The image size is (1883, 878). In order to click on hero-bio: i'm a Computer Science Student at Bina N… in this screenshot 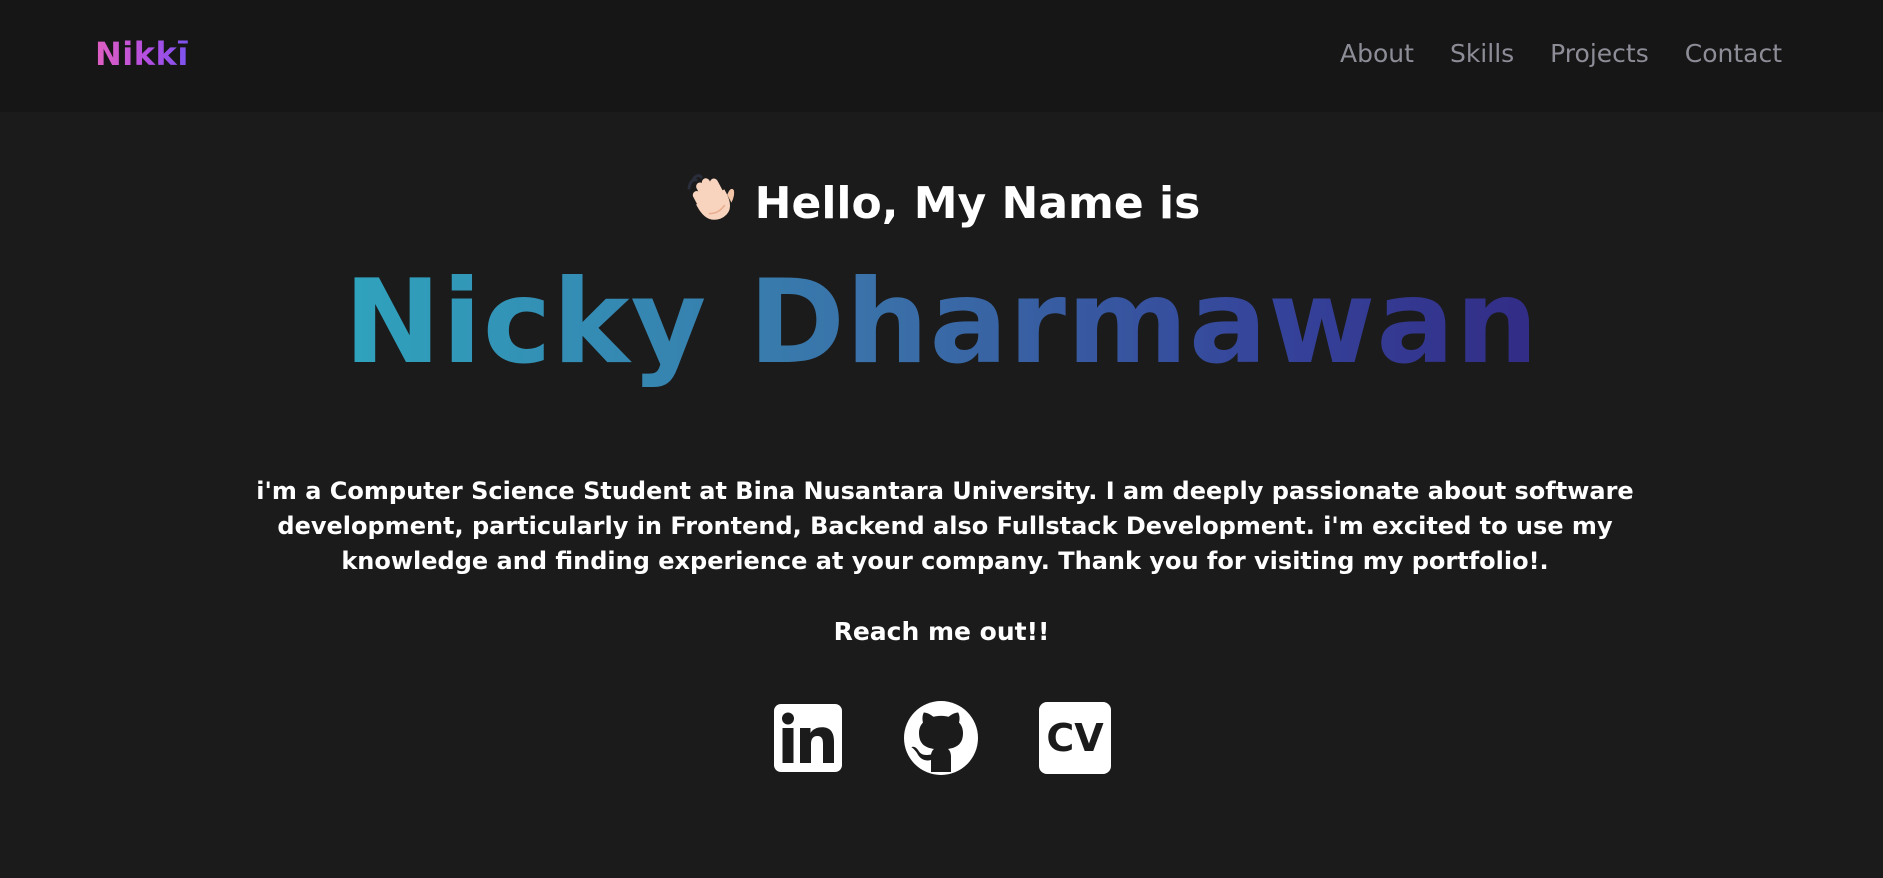, I will do `click(945, 526)`.